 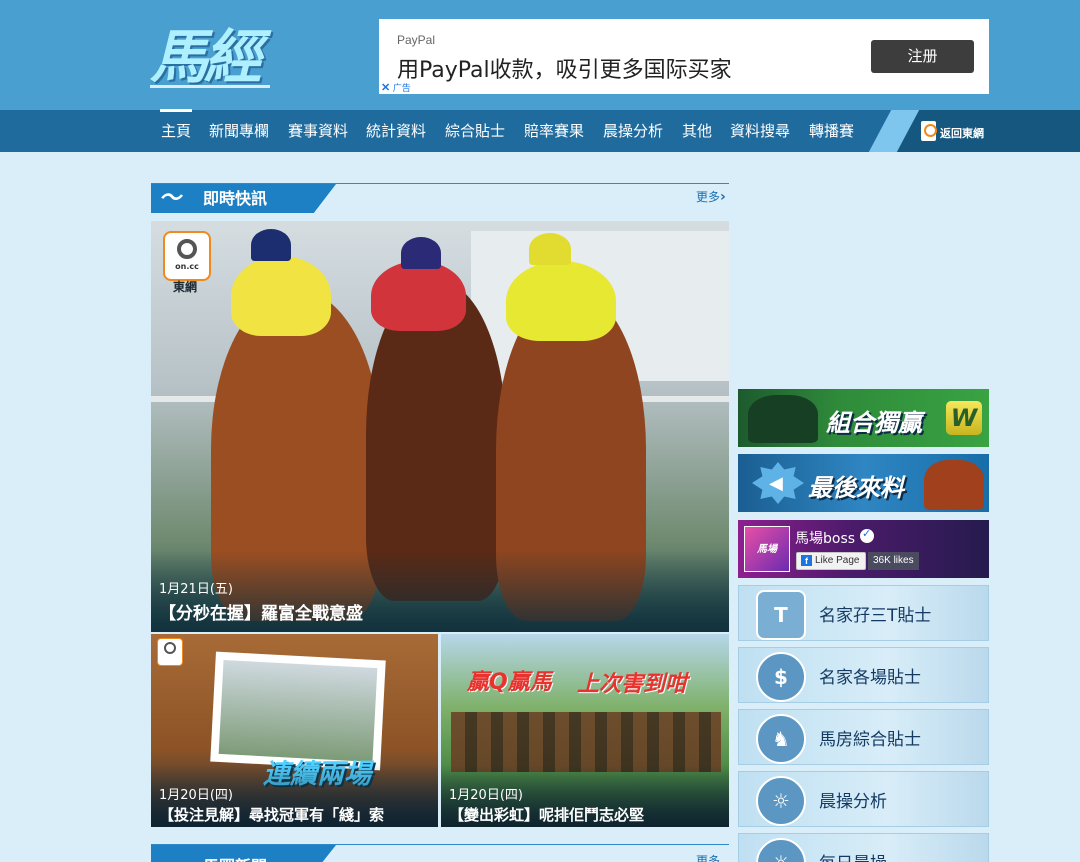 What do you see at coordinates (825, 538) in the screenshot?
I see `facebook-page-name: 馬場boss` at bounding box center [825, 538].